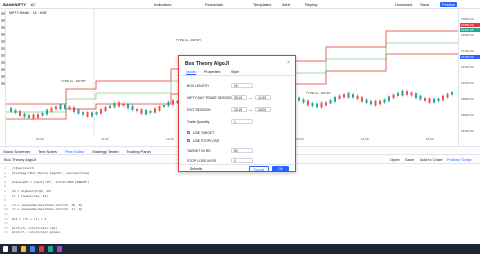  What do you see at coordinates (242, 150) in the screenshot?
I see `target-input: 50` at bounding box center [242, 150].